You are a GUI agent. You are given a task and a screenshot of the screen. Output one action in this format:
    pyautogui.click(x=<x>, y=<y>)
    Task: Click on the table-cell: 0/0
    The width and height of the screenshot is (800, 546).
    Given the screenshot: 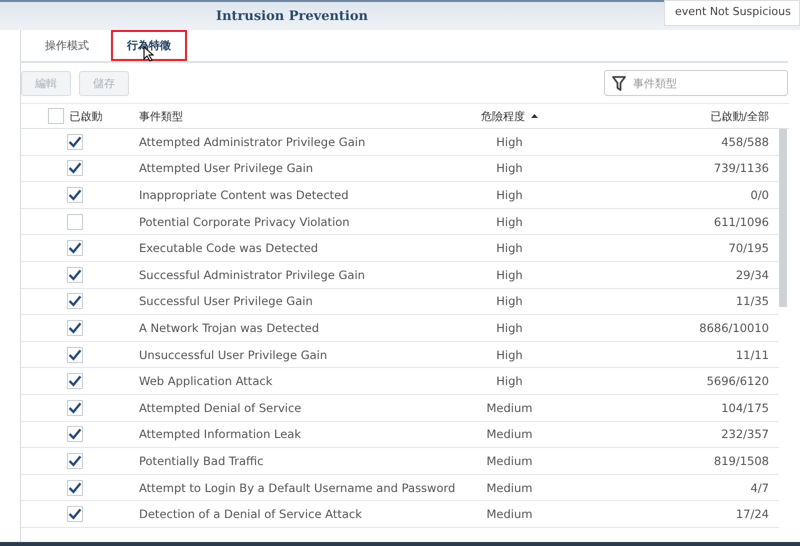 What is the action you would take?
    pyautogui.click(x=671, y=195)
    